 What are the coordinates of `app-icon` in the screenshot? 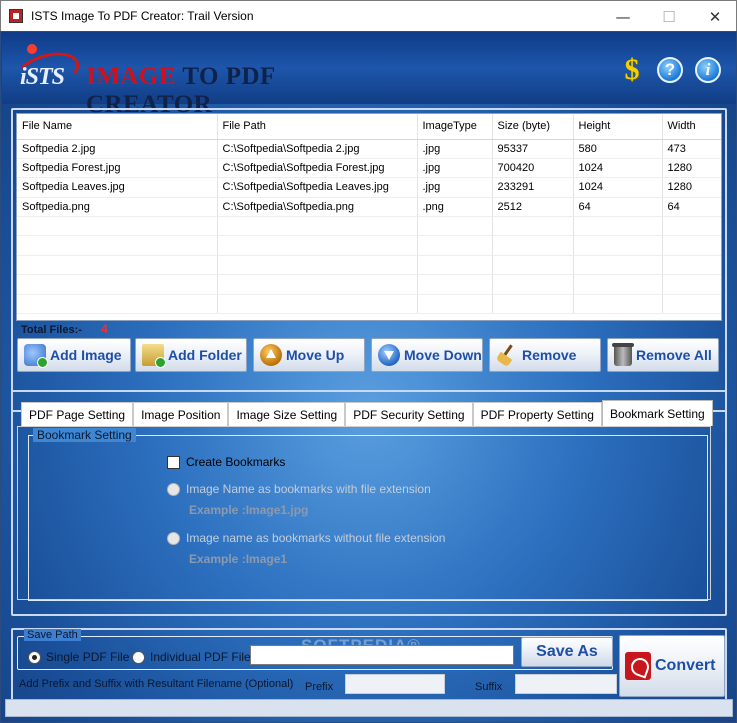 It's located at (16, 16).